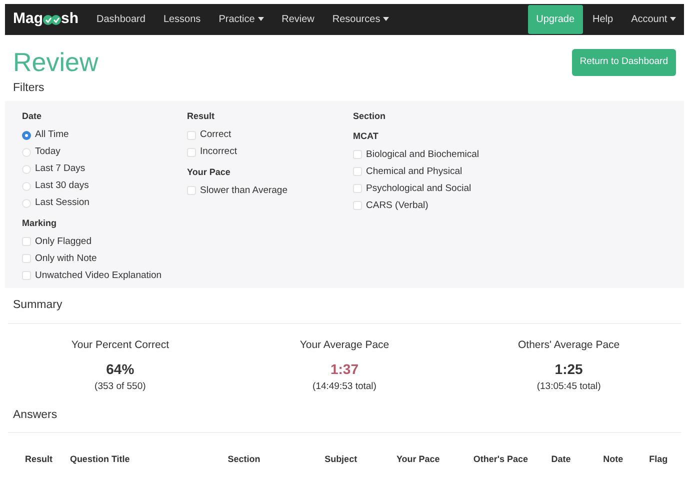 This screenshot has height=479, width=689. What do you see at coordinates (47, 152) in the screenshot?
I see `option-label: Today` at bounding box center [47, 152].